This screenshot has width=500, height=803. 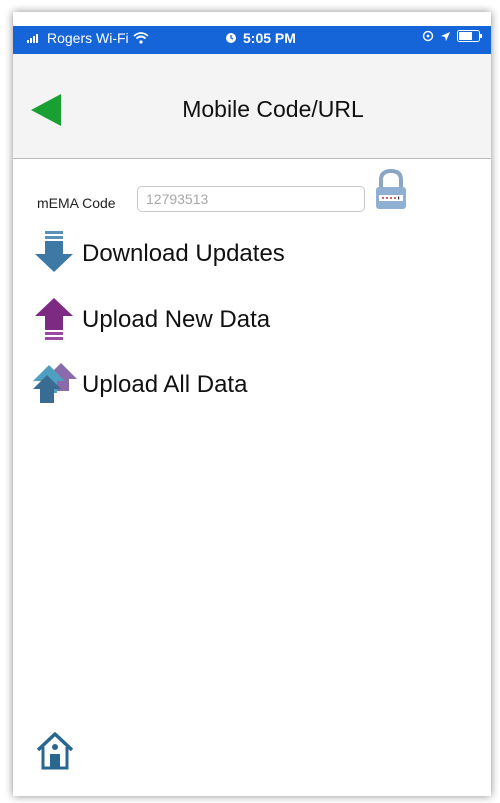 I want to click on home-icon, so click(x=55, y=751).